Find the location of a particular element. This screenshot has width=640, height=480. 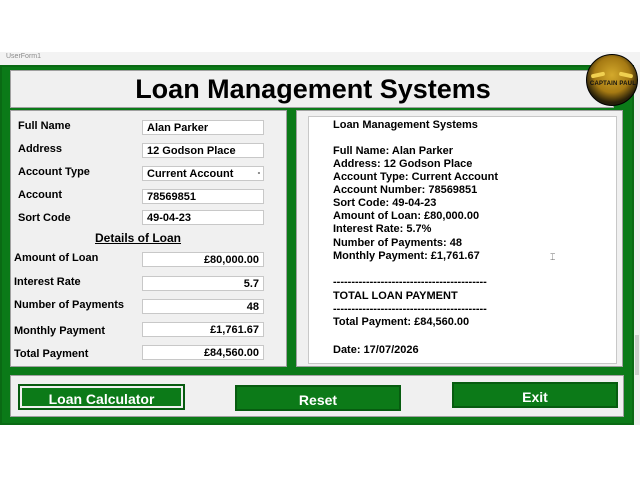

account-field: 78569851 is located at coordinates (203, 196).